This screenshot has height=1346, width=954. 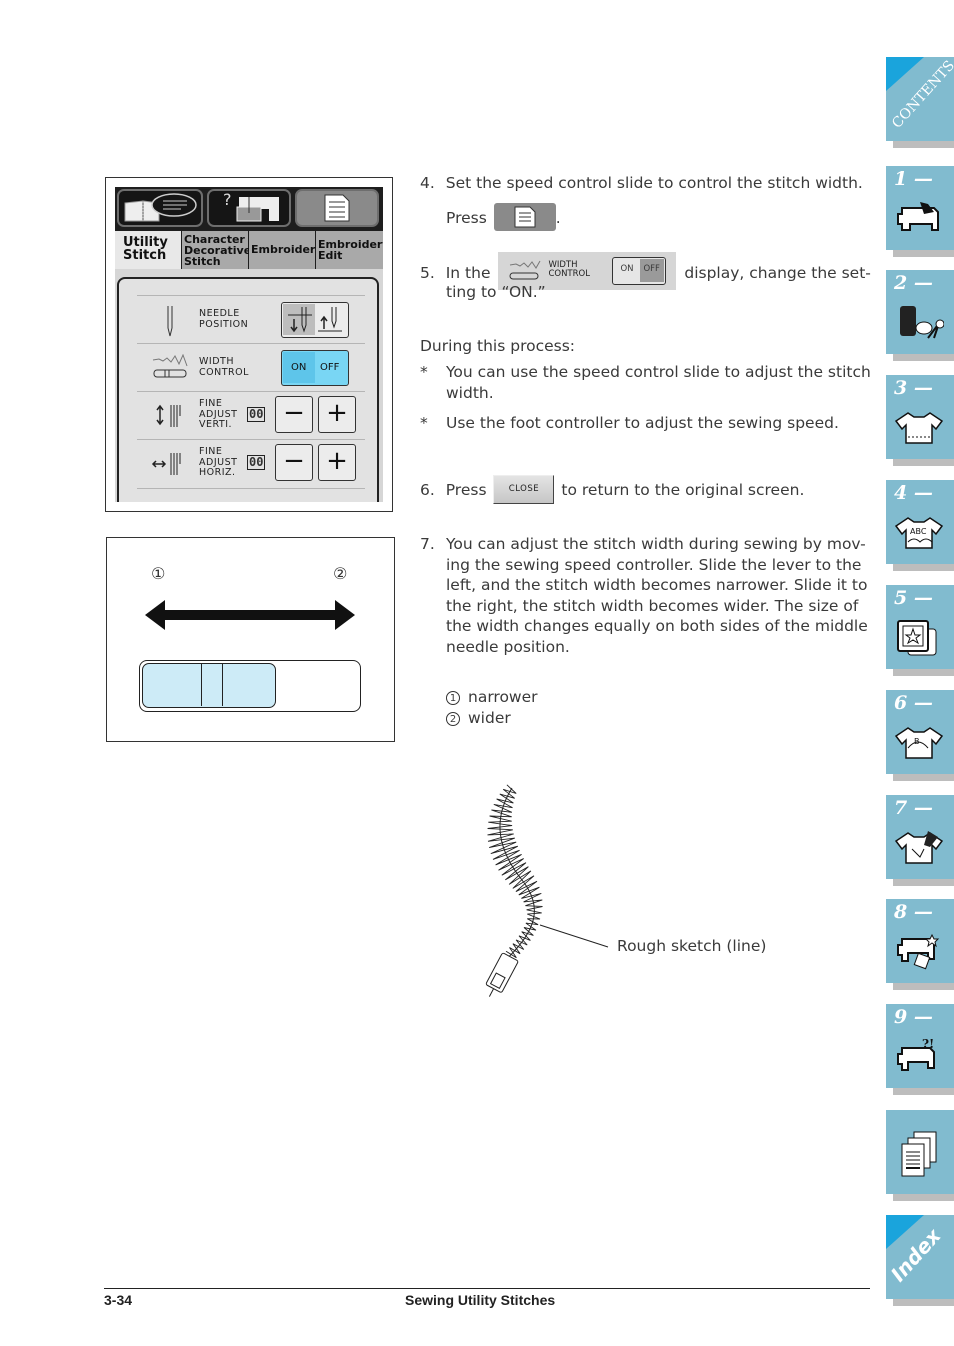 I want to click on svg-text: ABC, so click(x=918, y=531).